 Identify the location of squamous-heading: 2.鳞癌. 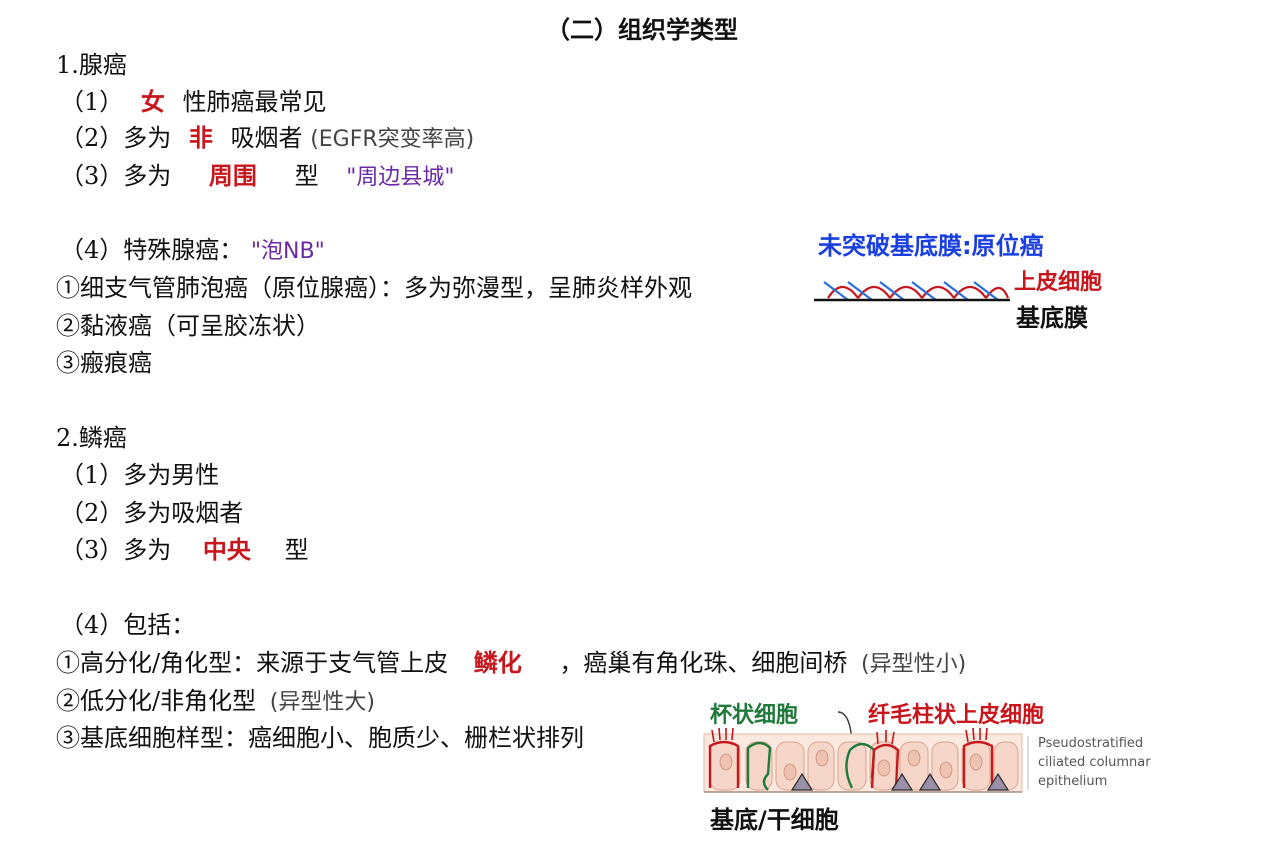
(91, 438).